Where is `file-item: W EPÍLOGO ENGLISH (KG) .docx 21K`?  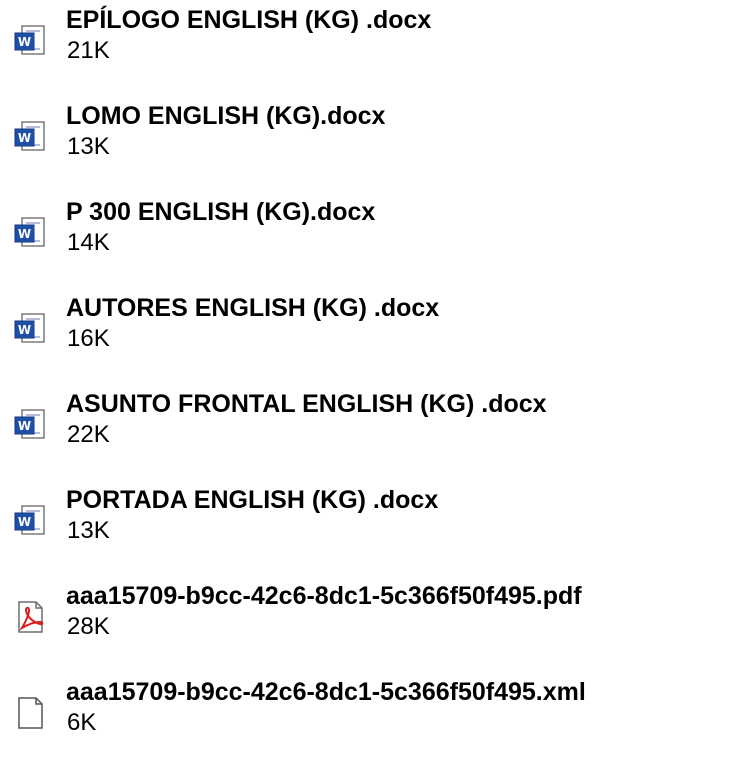 file-item: W EPÍLOGO ENGLISH (KG) .docx 21K is located at coordinates (366, 44).